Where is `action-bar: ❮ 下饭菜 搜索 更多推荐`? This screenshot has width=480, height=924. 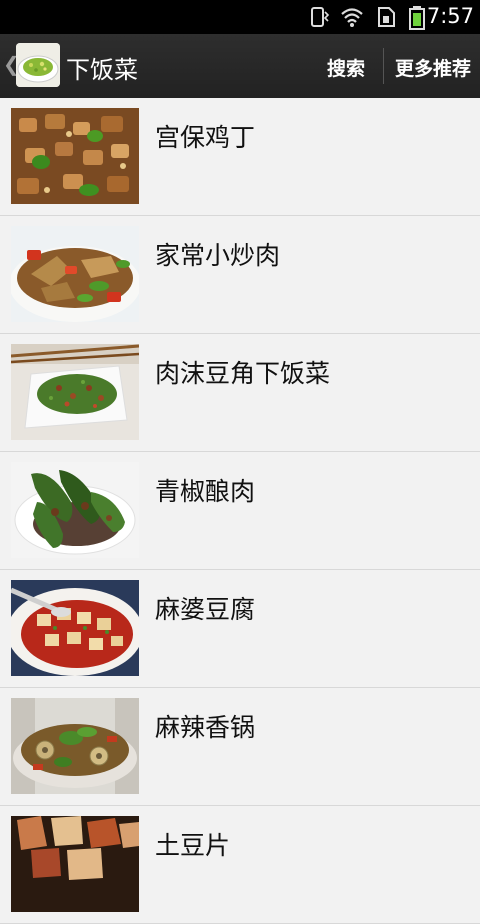 action-bar: ❮ 下饭菜 搜索 更多推荐 is located at coordinates (240, 67).